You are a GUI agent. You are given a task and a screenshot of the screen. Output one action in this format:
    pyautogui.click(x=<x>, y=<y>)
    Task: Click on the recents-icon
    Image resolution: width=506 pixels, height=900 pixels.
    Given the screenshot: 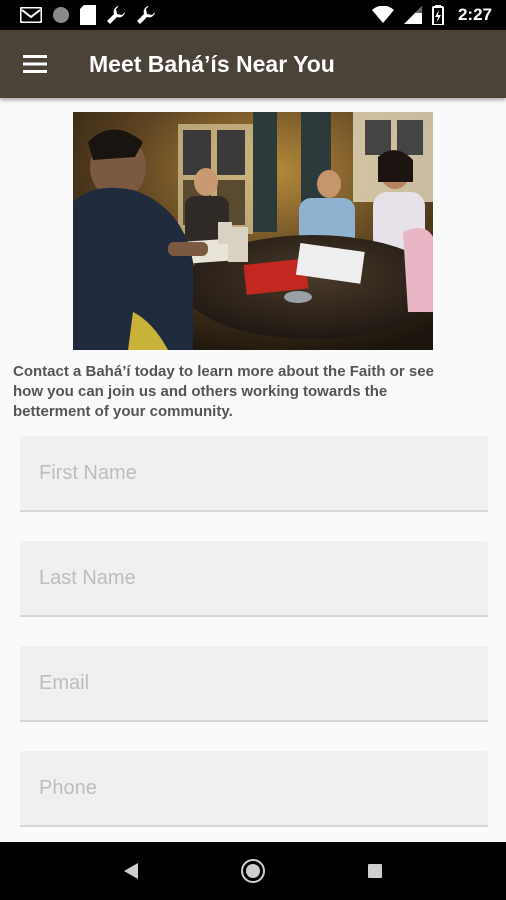 What is the action you would take?
    pyautogui.click(x=375, y=871)
    